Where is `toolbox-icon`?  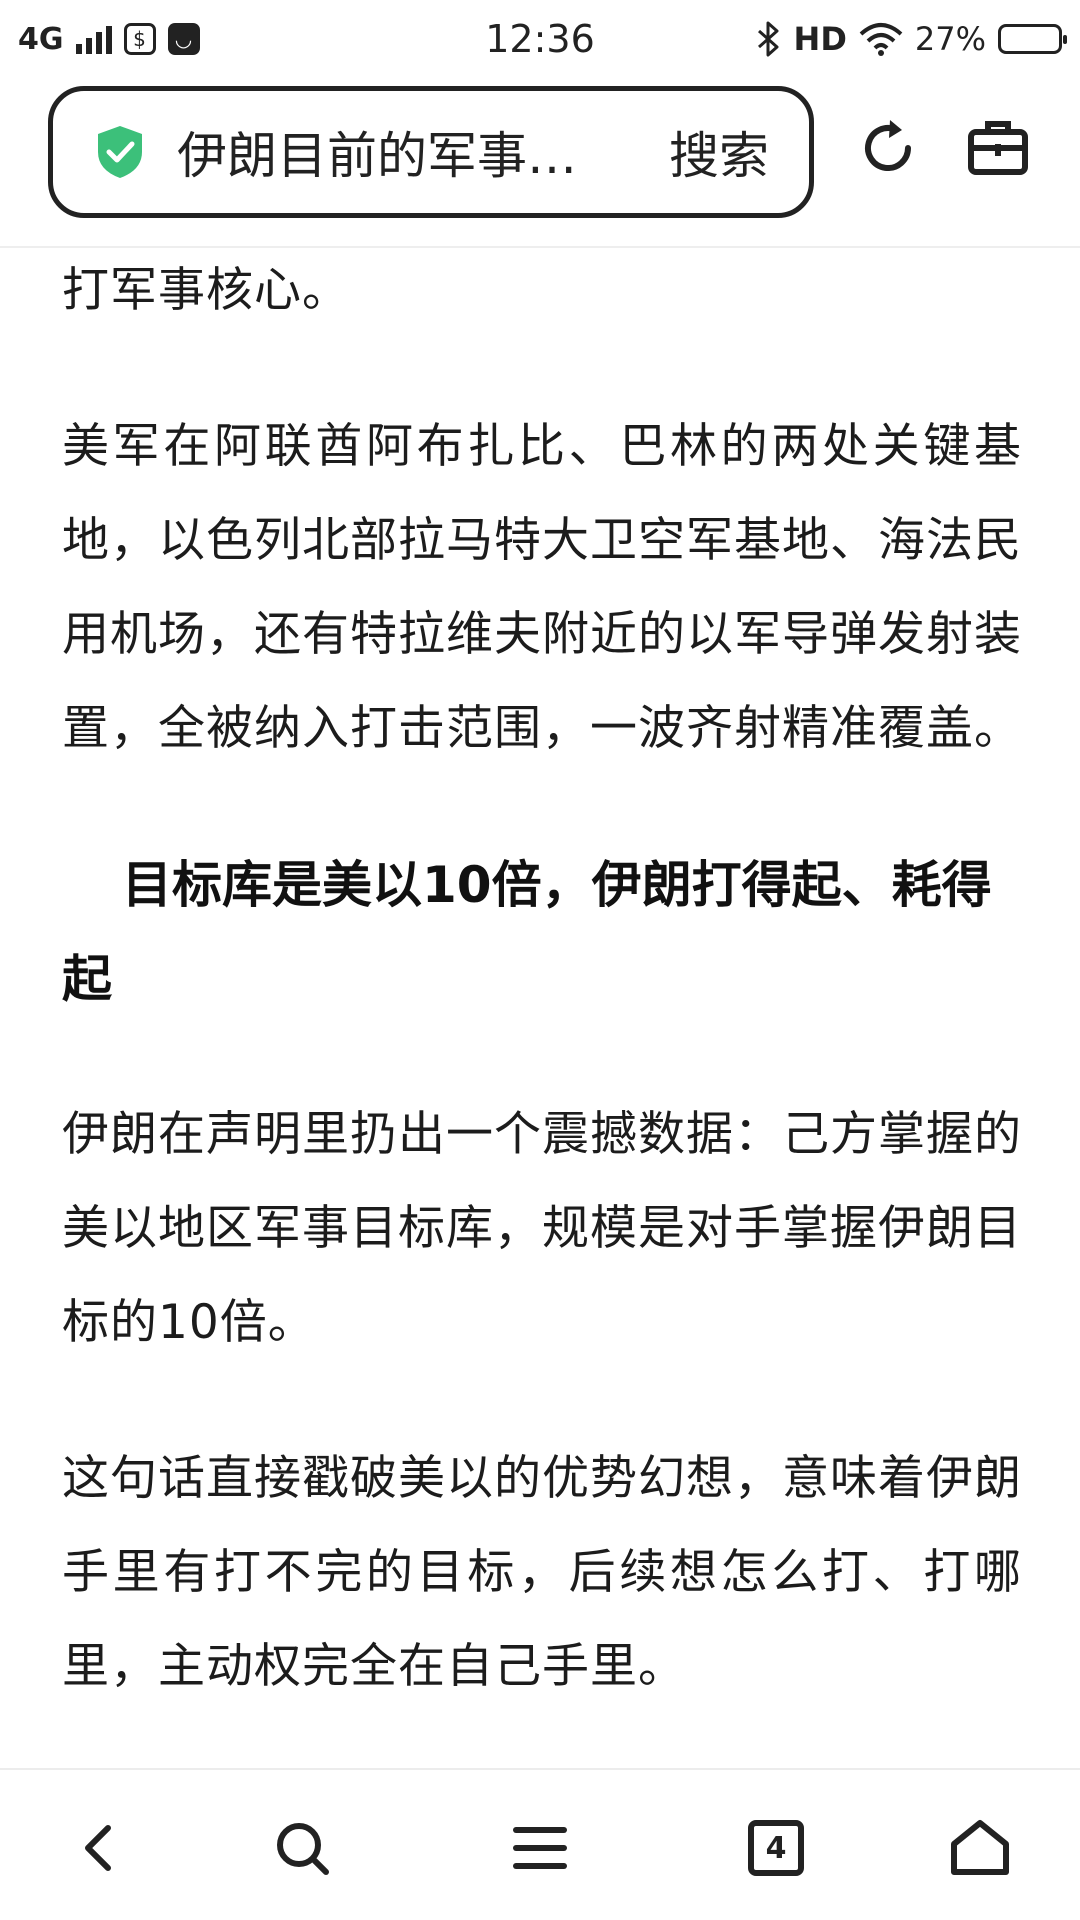 toolbox-icon is located at coordinates (998, 148).